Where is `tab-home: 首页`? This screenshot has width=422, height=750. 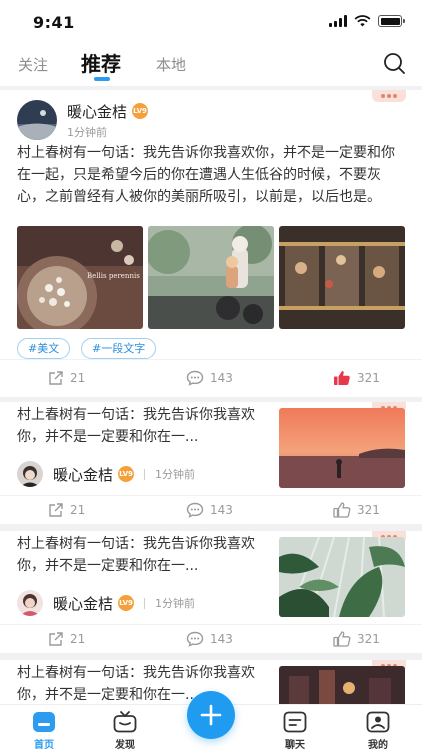 tab-home: 首页 is located at coordinates (44, 730).